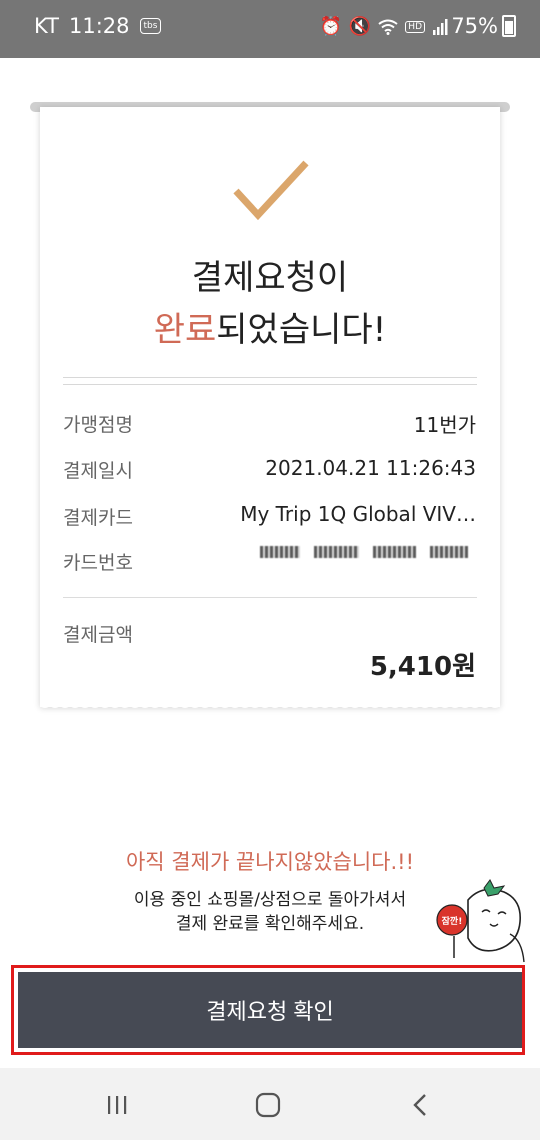  What do you see at coordinates (271, 190) in the screenshot?
I see `check-icon` at bounding box center [271, 190].